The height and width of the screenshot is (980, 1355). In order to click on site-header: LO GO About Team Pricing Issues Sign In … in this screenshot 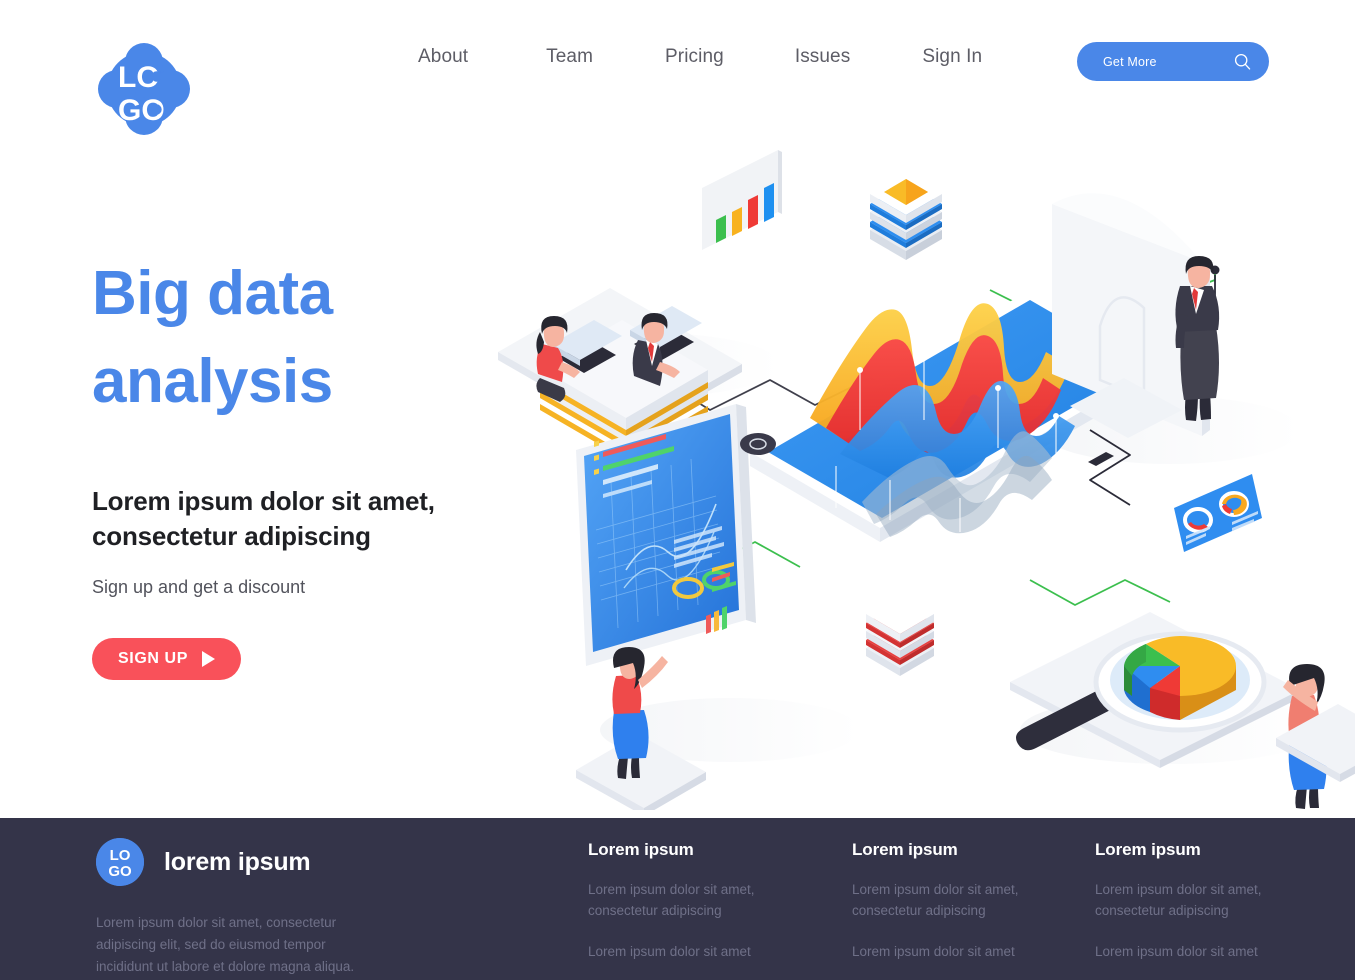, I will do `click(677, 70)`.